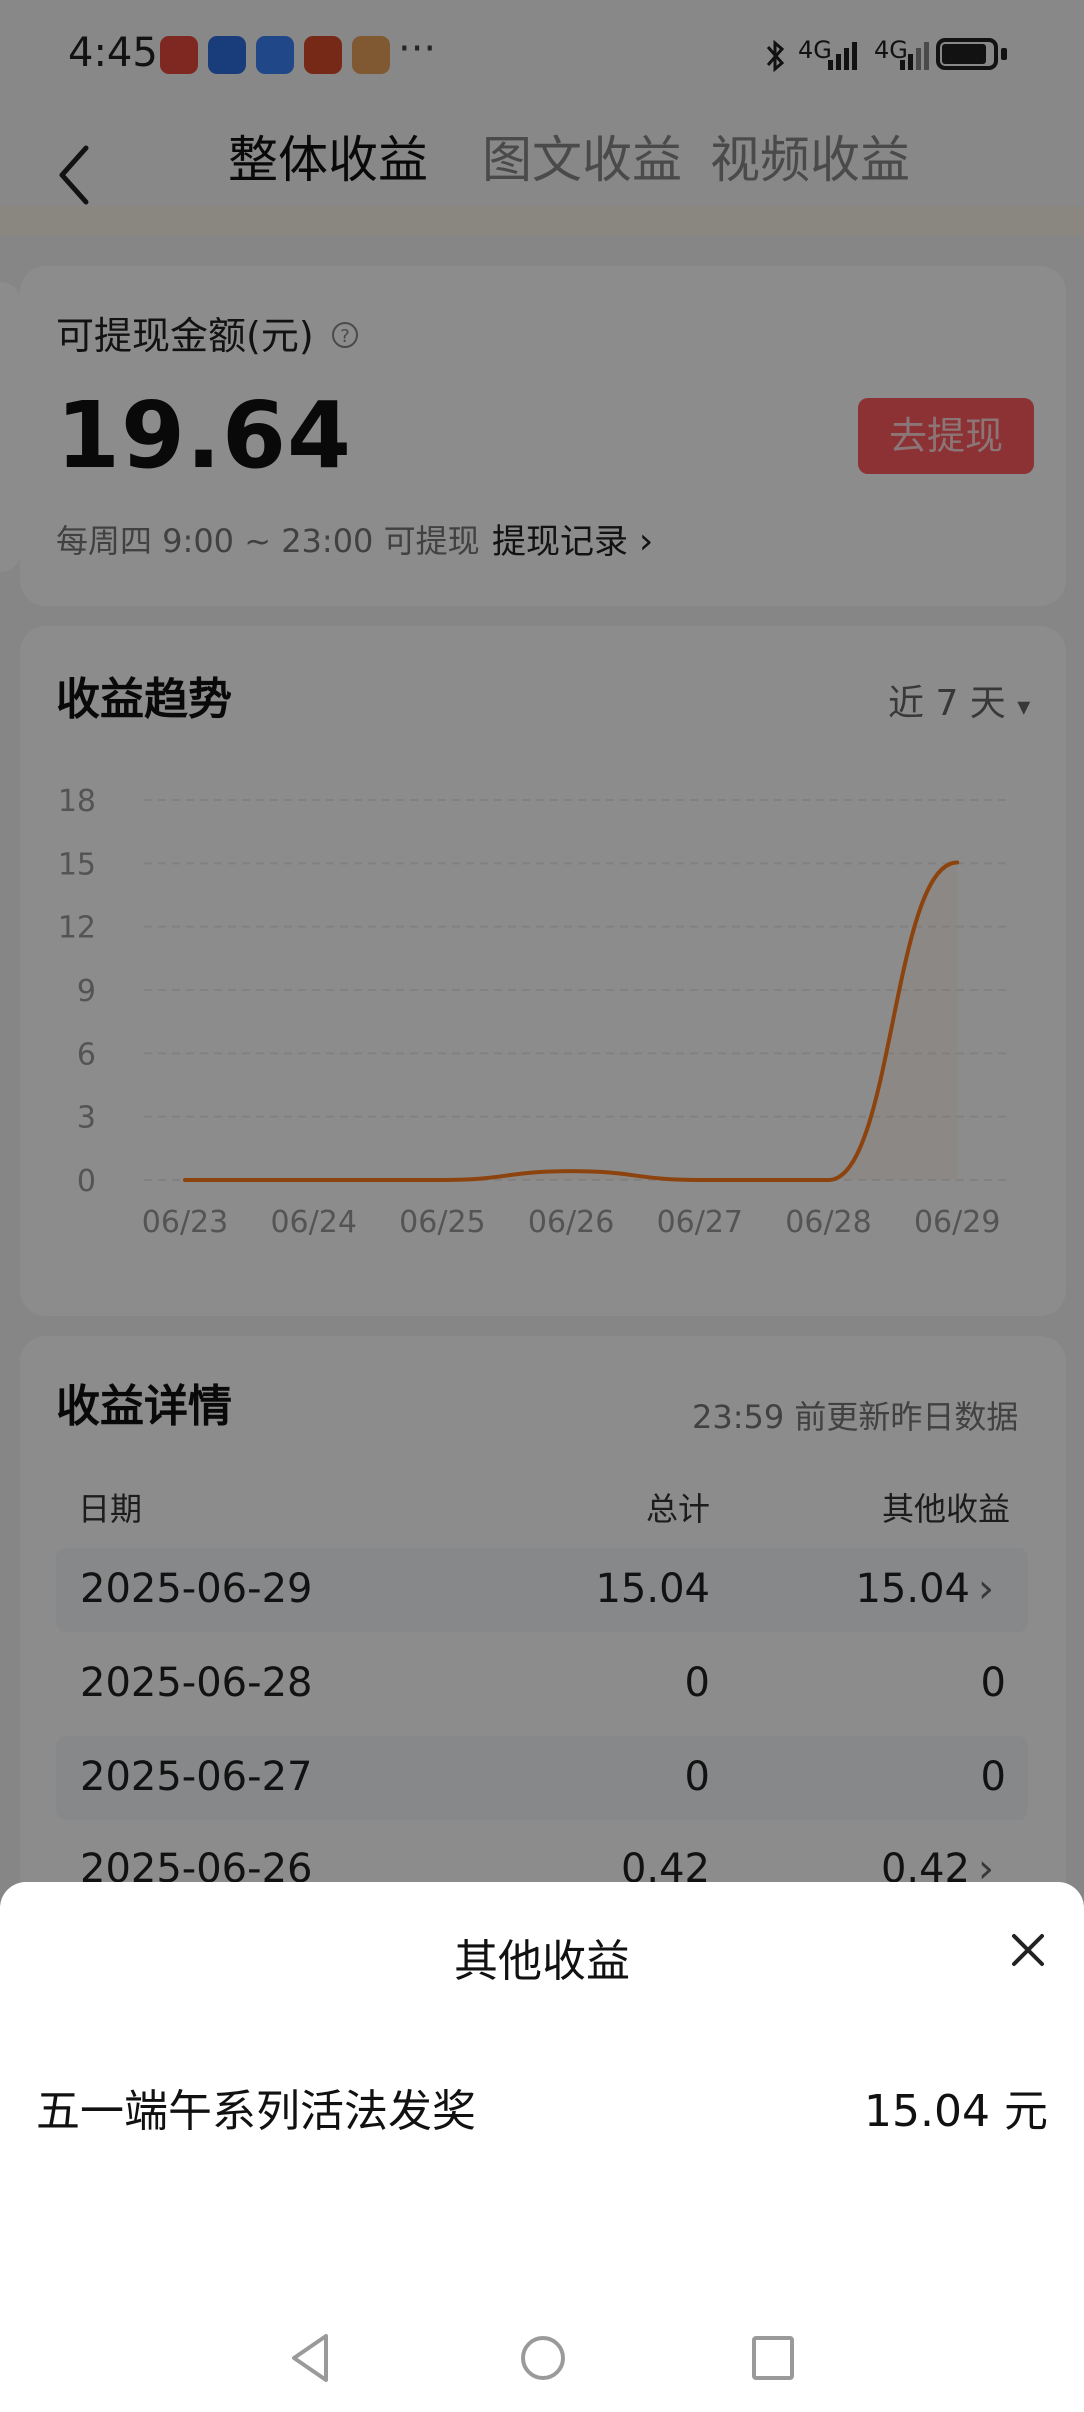  What do you see at coordinates (543, 2358) in the screenshot?
I see `nav-home-icon` at bounding box center [543, 2358].